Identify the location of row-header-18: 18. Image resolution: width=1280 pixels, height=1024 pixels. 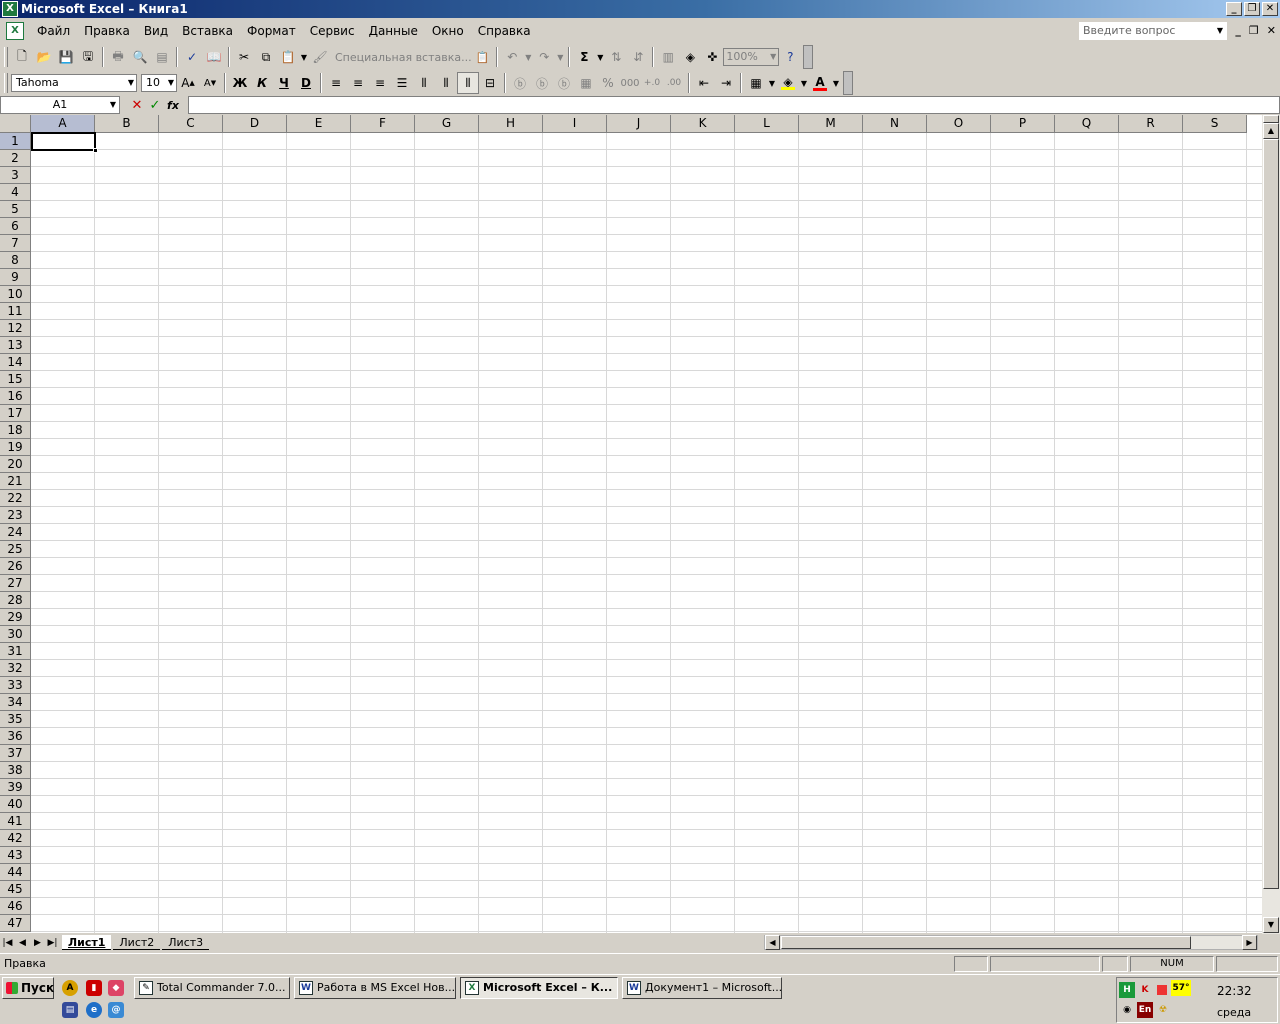
(15, 430).